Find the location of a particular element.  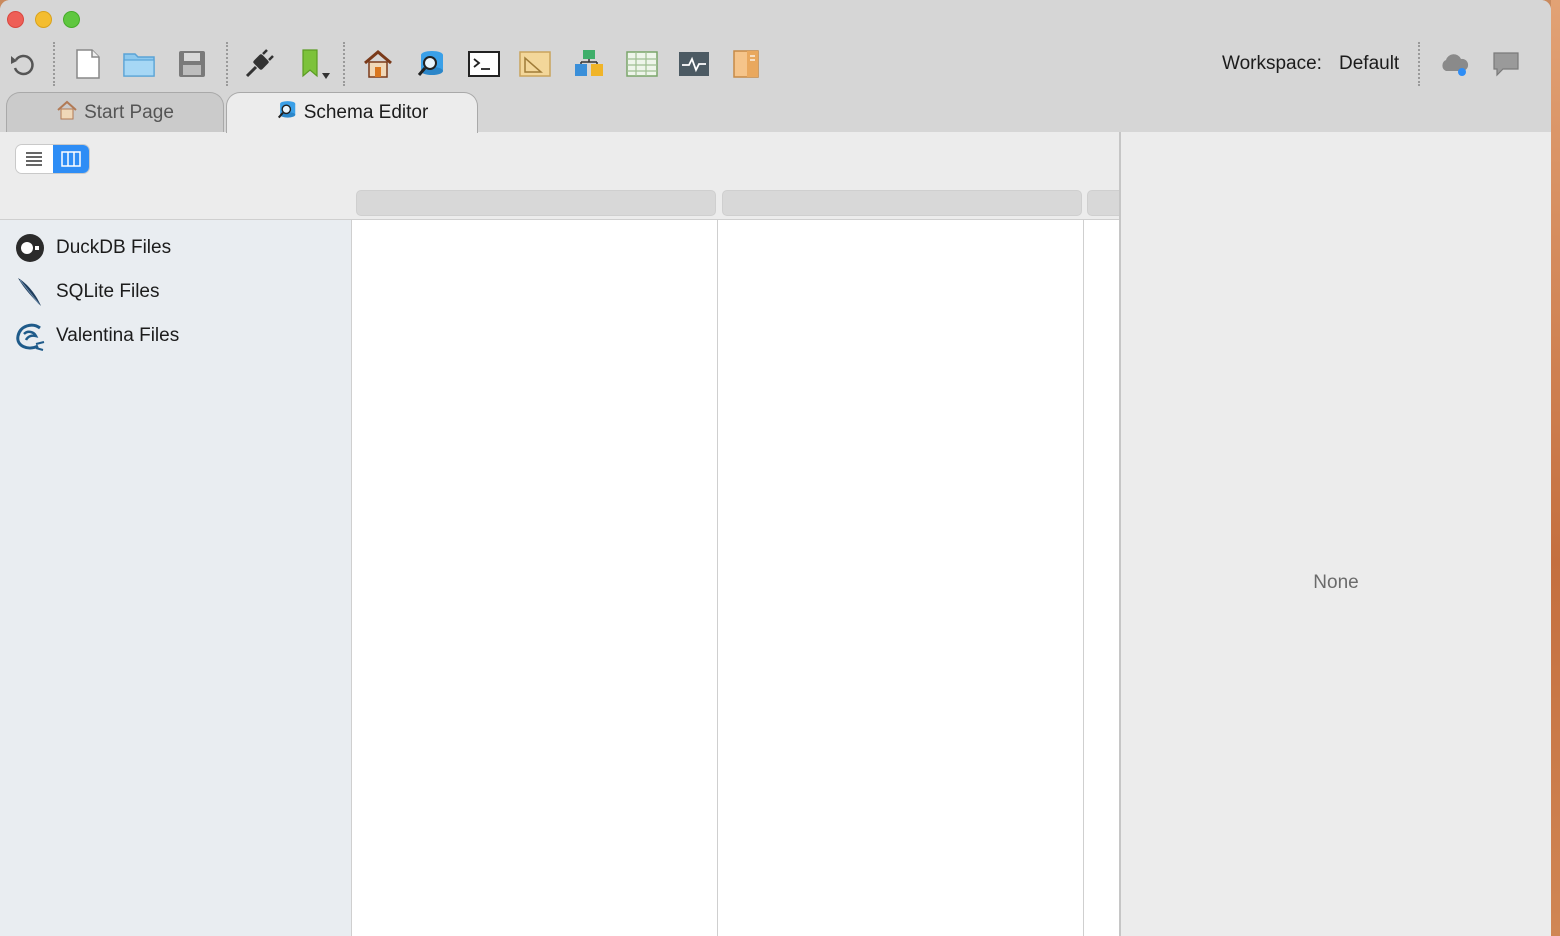

bookmark-icon is located at coordinates (313, 64).